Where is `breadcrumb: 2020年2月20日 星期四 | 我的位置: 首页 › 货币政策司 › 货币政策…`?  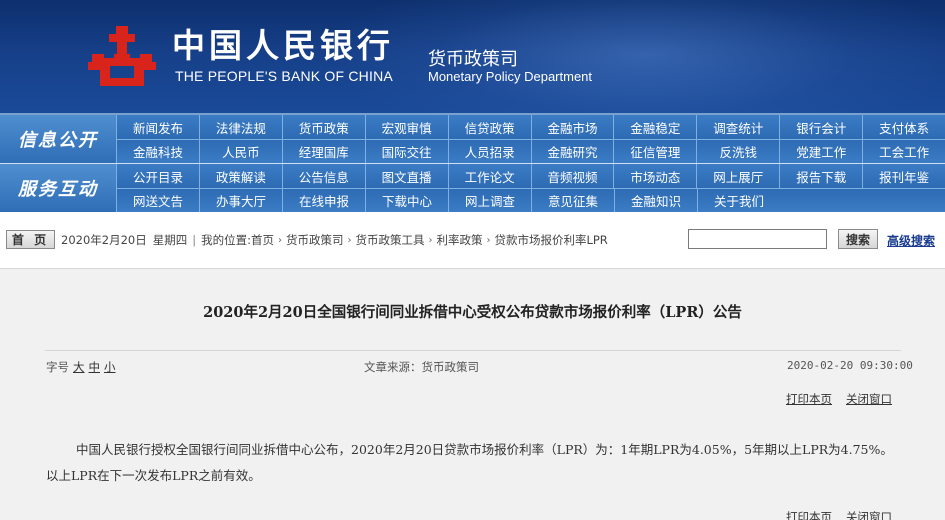
breadcrumb: 2020年2月20日 星期四 | 我的位置: 首页 › 货币政策司 › 货币政策… is located at coordinates (334, 240).